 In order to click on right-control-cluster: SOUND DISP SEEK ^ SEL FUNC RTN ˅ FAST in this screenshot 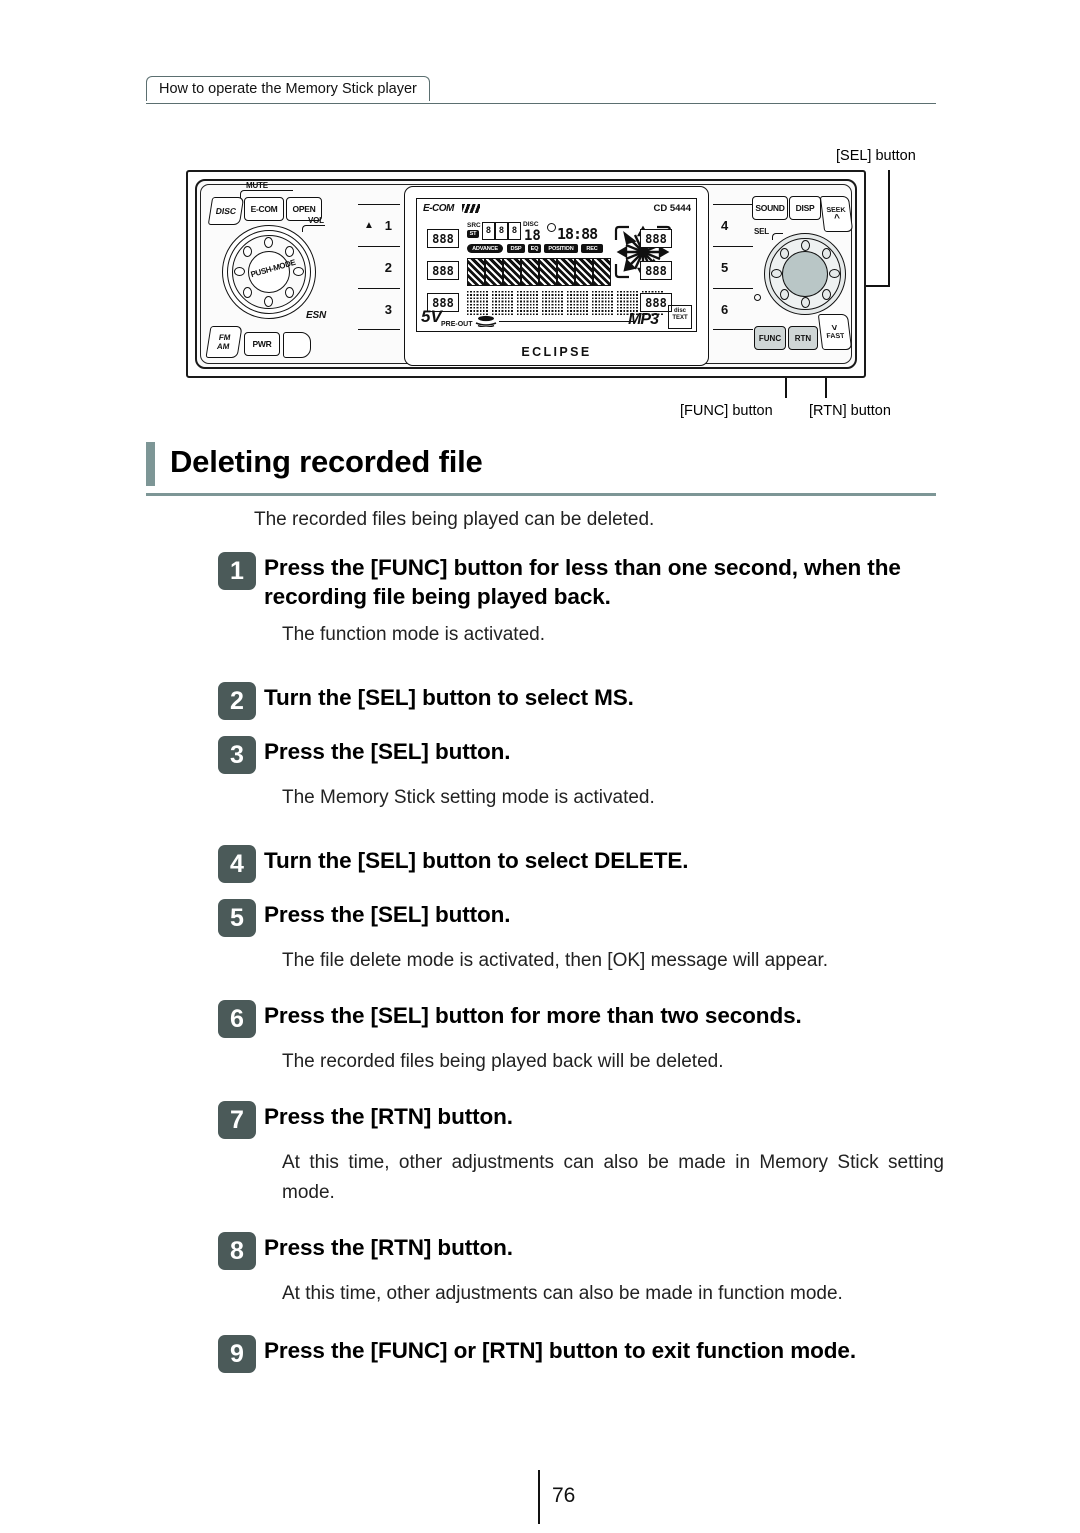, I will do `click(803, 274)`.